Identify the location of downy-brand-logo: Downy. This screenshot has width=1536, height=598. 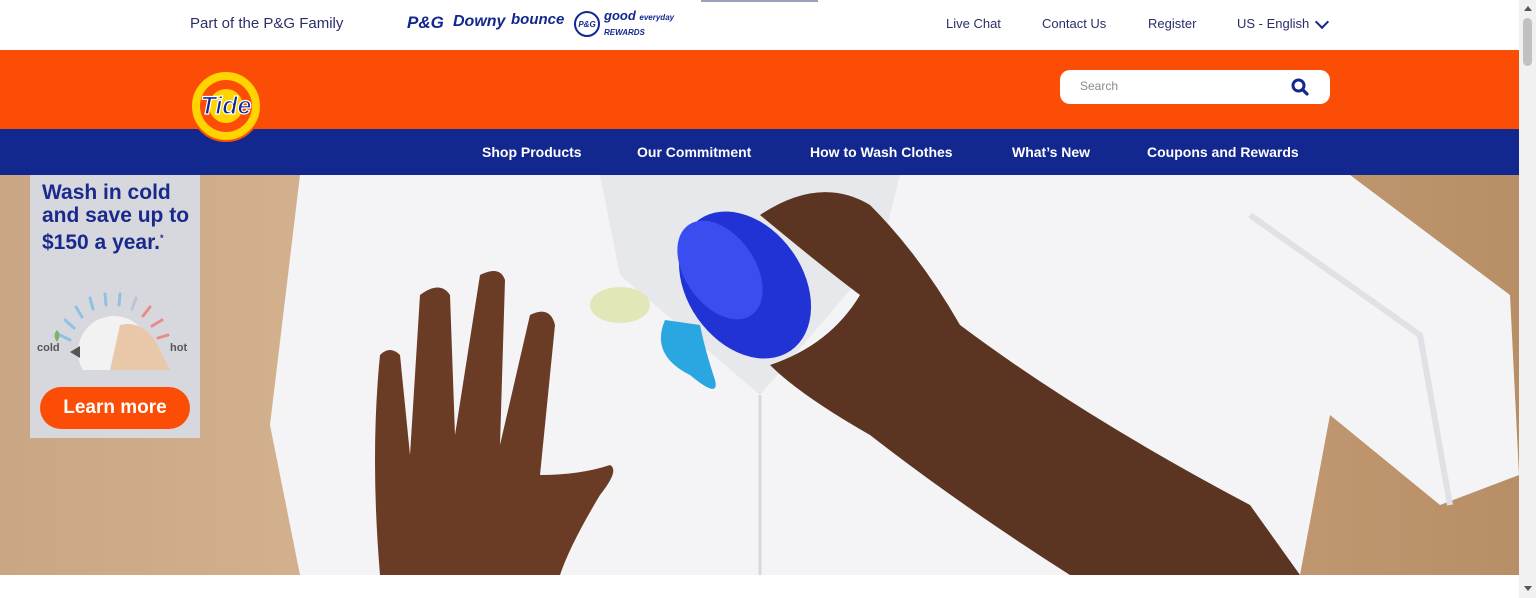
(479, 22).